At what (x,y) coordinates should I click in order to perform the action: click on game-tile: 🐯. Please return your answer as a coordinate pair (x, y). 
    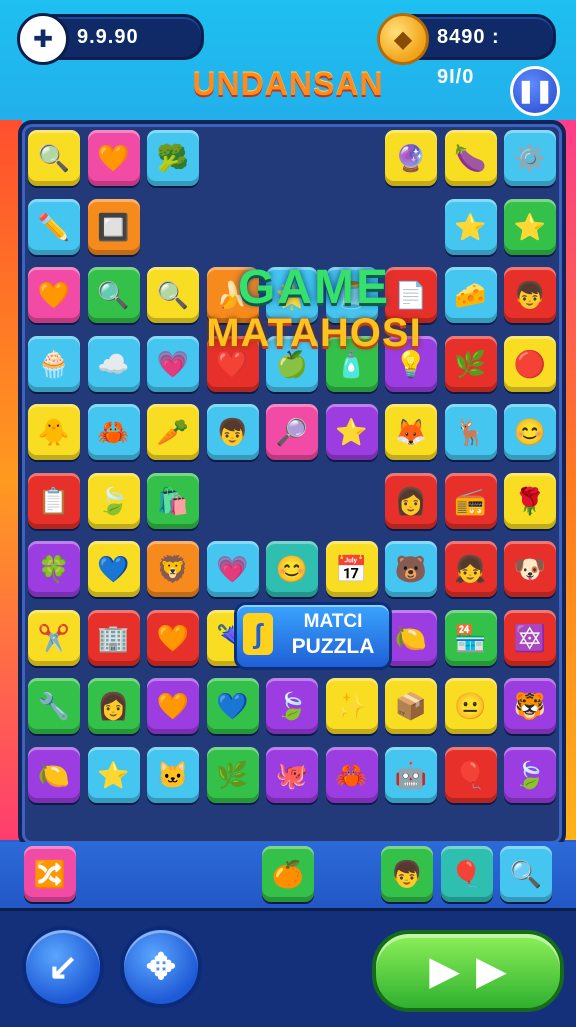
    Looking at the image, I should click on (530, 706).